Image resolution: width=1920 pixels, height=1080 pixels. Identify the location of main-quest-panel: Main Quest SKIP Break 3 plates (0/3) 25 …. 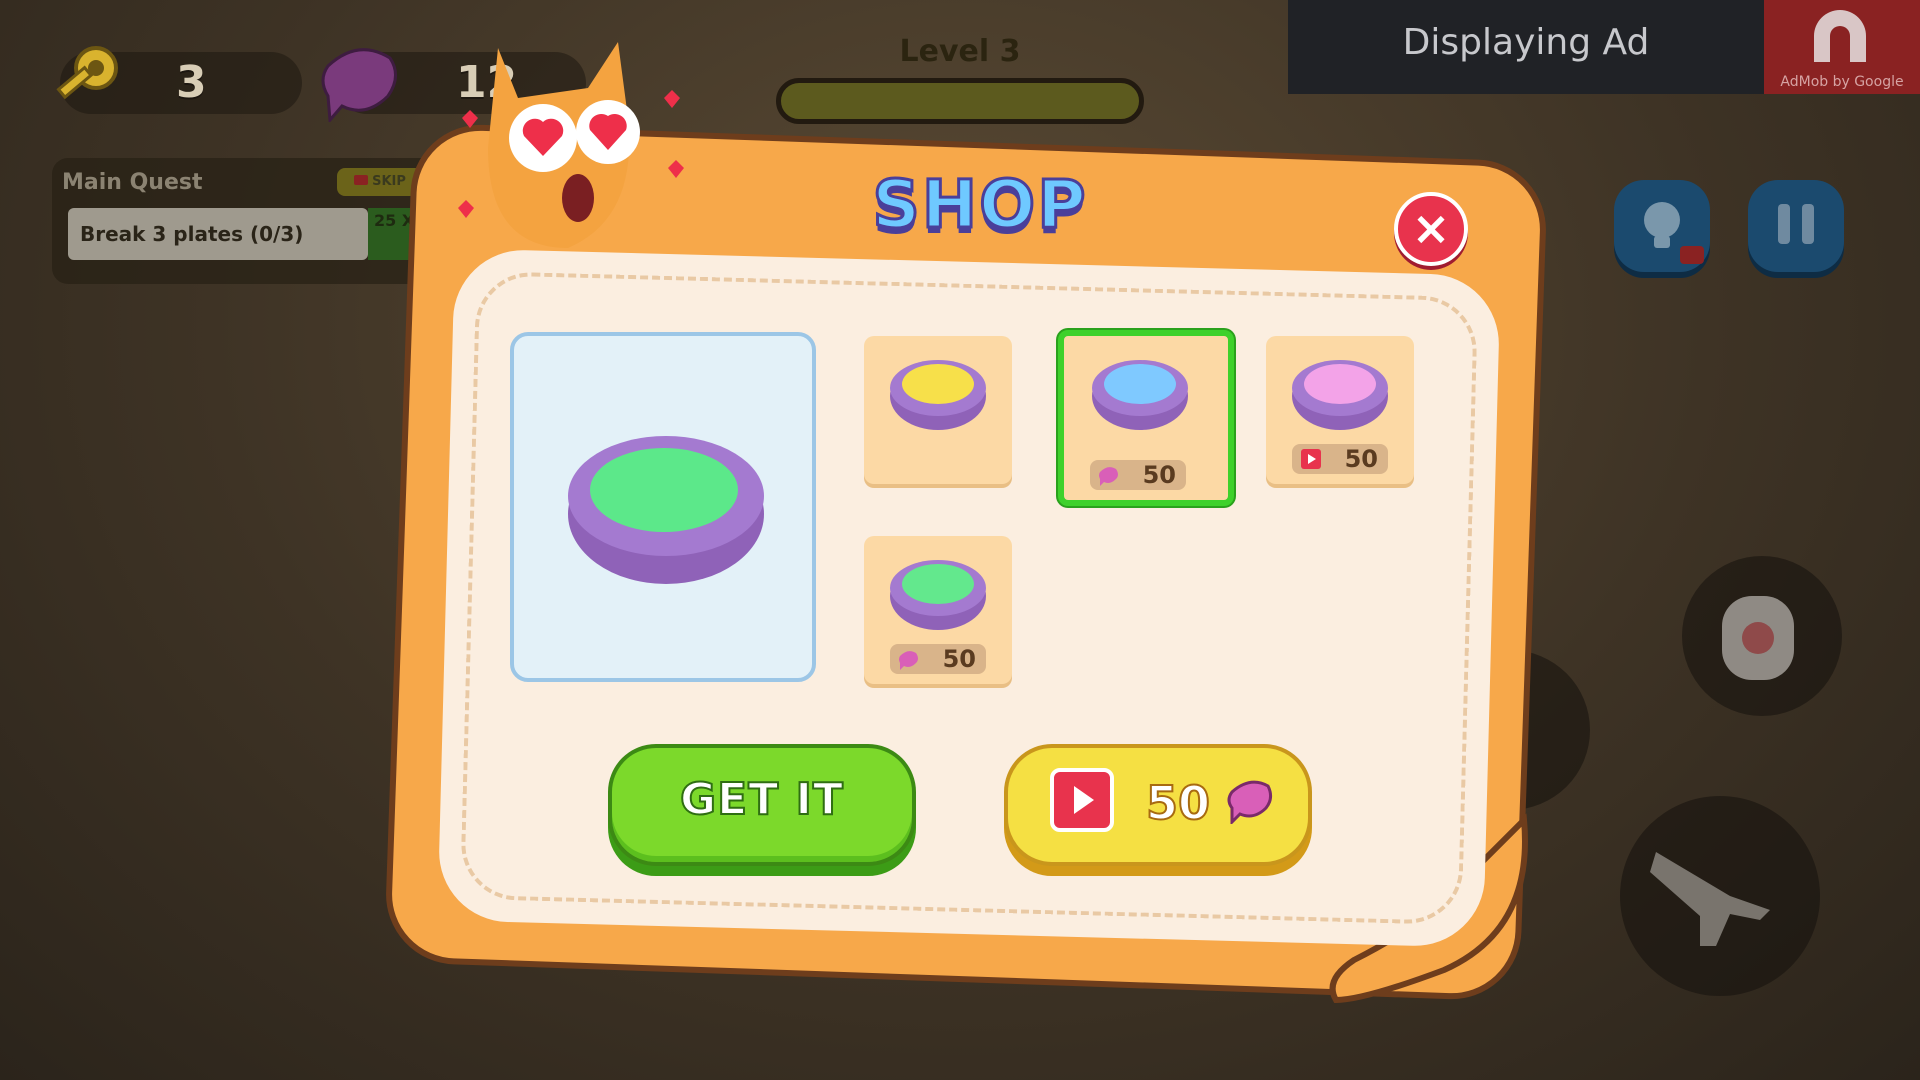
(248, 221).